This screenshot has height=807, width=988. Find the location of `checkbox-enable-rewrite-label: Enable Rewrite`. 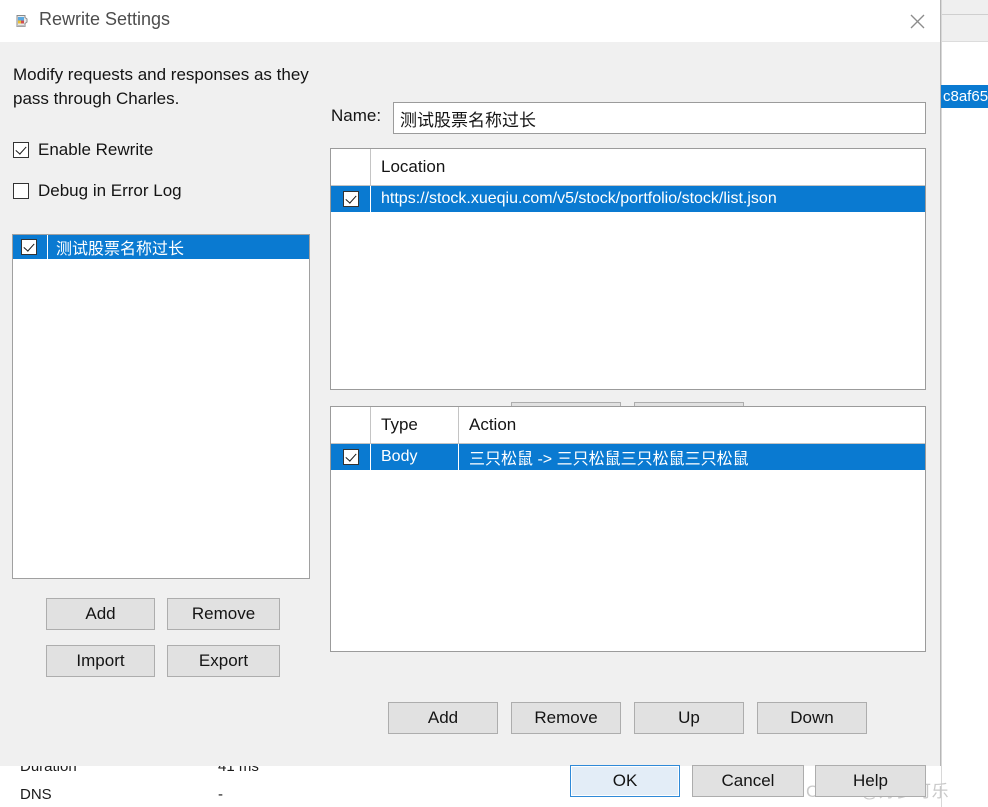

checkbox-enable-rewrite-label: Enable Rewrite is located at coordinates (96, 149).